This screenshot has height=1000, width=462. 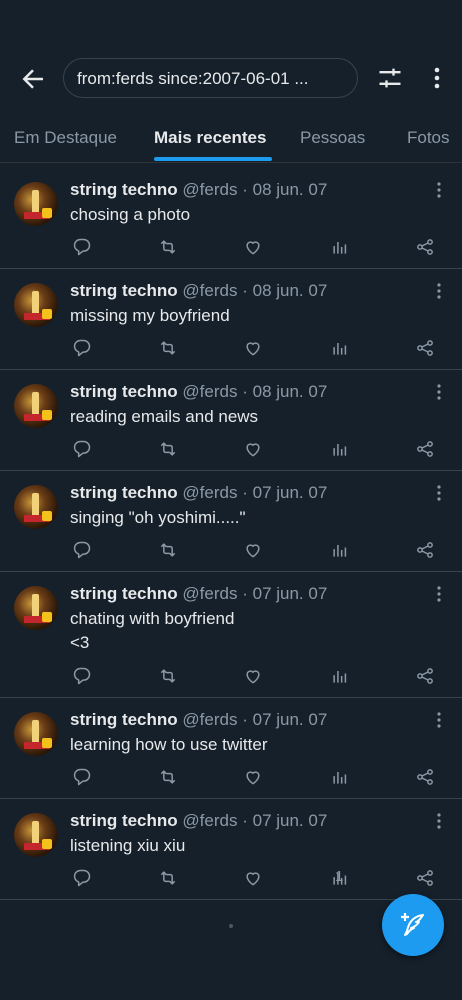 I want to click on tab-pessoas: Pessoas, so click(x=332, y=138).